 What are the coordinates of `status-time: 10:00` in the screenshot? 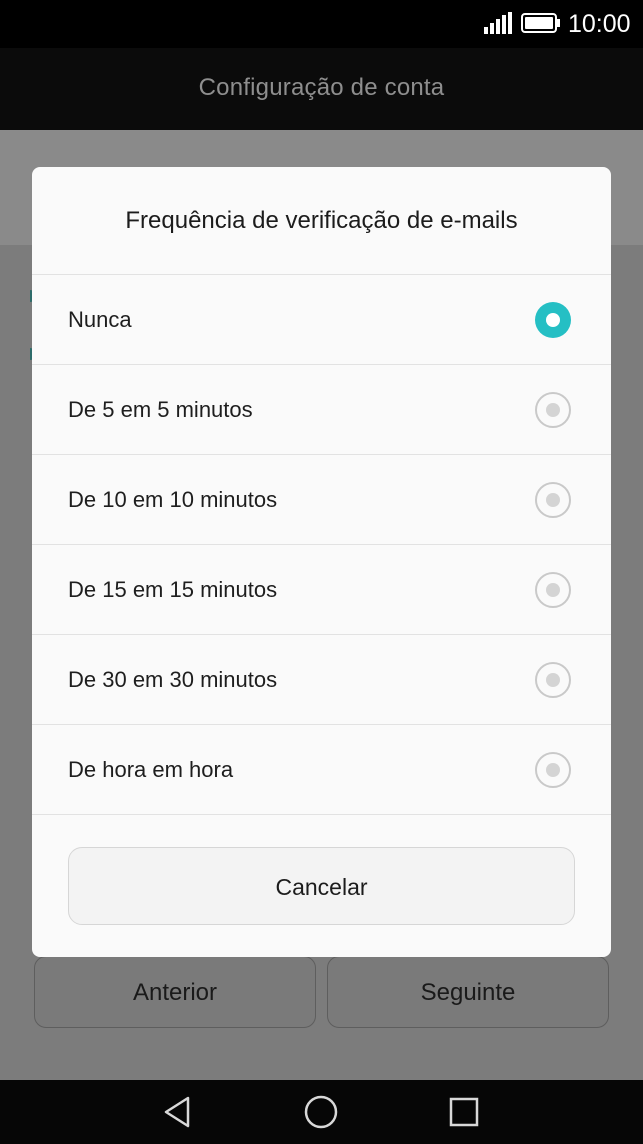 It's located at (599, 24).